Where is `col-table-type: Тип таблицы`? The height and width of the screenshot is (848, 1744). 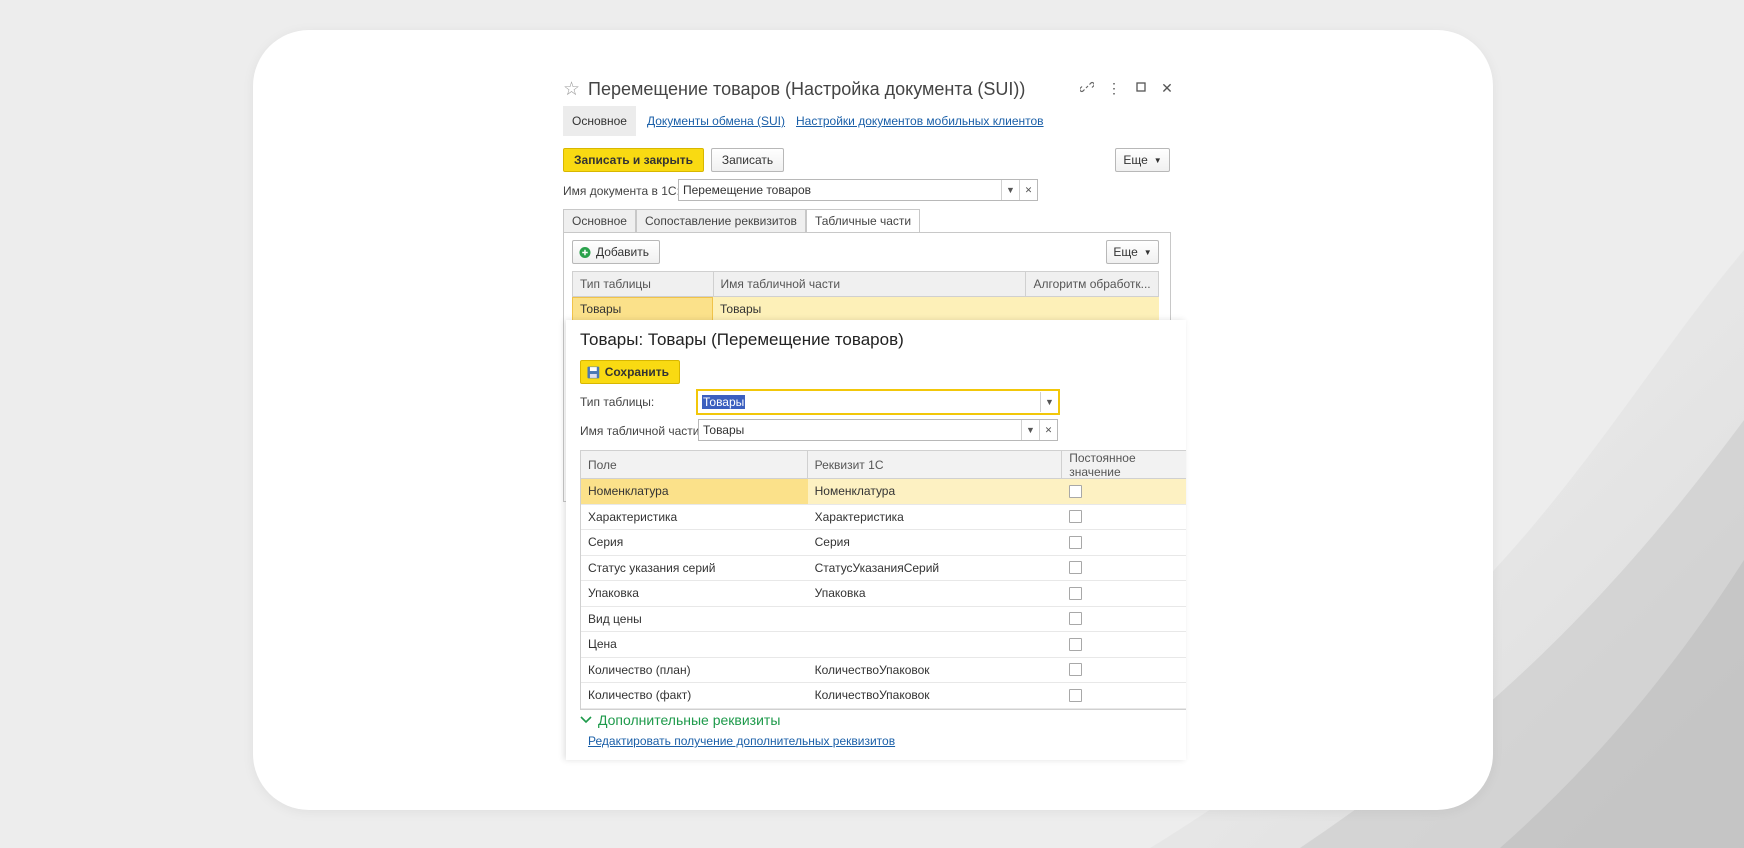
col-table-type: Тип таблицы is located at coordinates (643, 284).